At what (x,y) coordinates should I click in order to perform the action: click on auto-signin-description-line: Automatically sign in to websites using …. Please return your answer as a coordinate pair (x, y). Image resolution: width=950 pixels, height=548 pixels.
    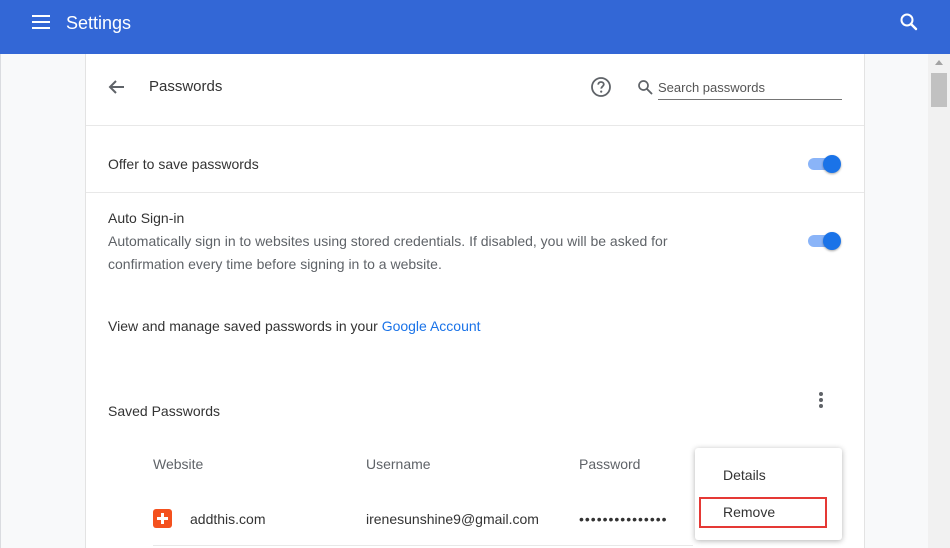
    Looking at the image, I should click on (388, 241).